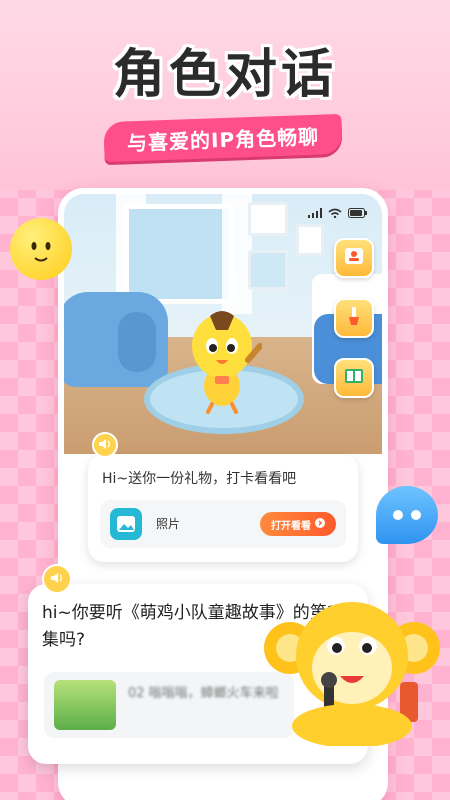 The height and width of the screenshot is (800, 450). What do you see at coordinates (224, 75) in the screenshot?
I see `page-title: 角色对话` at bounding box center [224, 75].